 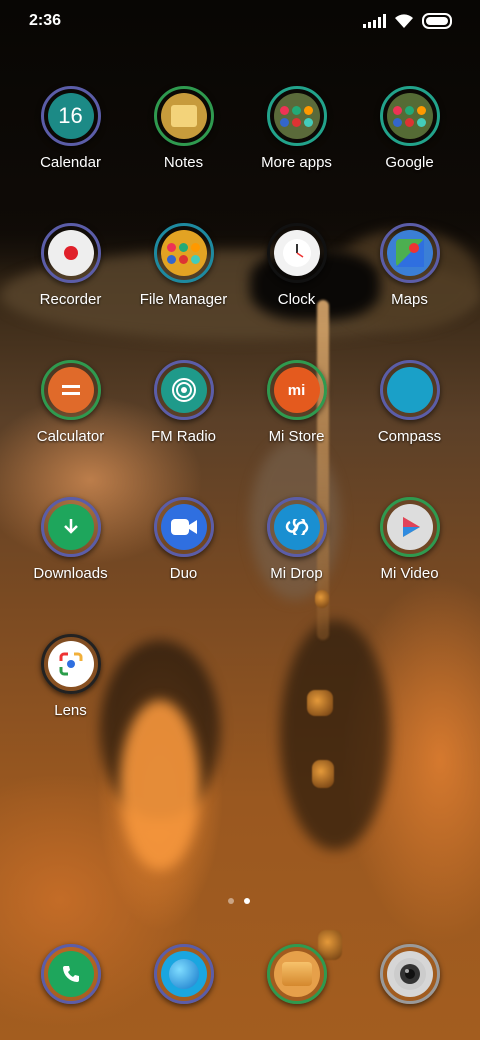 What do you see at coordinates (70, 253) in the screenshot?
I see `record-icon` at bounding box center [70, 253].